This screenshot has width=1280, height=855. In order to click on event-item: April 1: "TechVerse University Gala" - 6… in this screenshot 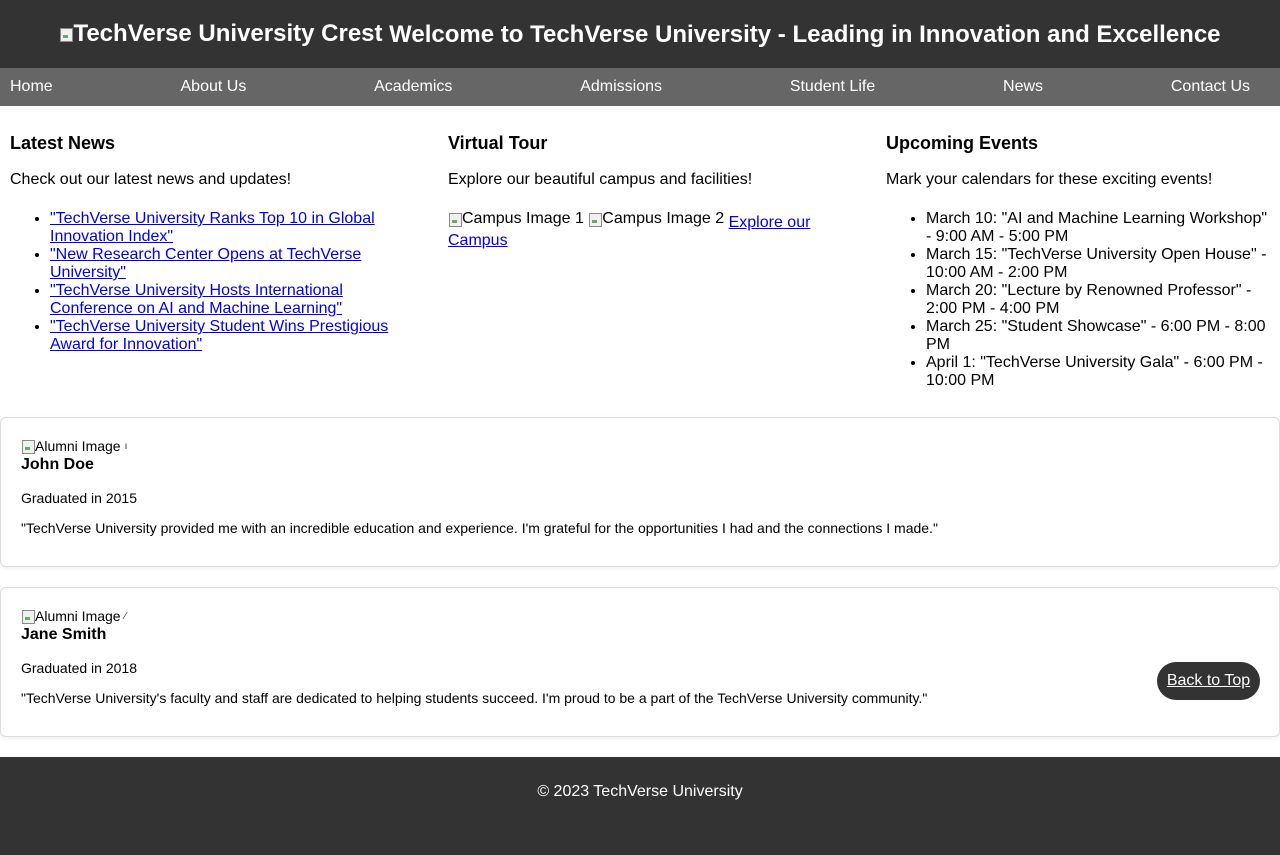, I will do `click(1098, 372)`.